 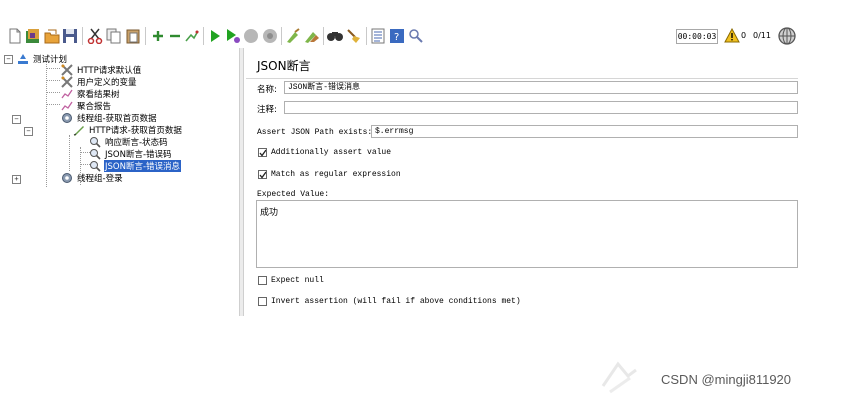 I want to click on additionally-assert-row: Additionally assert value, so click(x=324, y=152).